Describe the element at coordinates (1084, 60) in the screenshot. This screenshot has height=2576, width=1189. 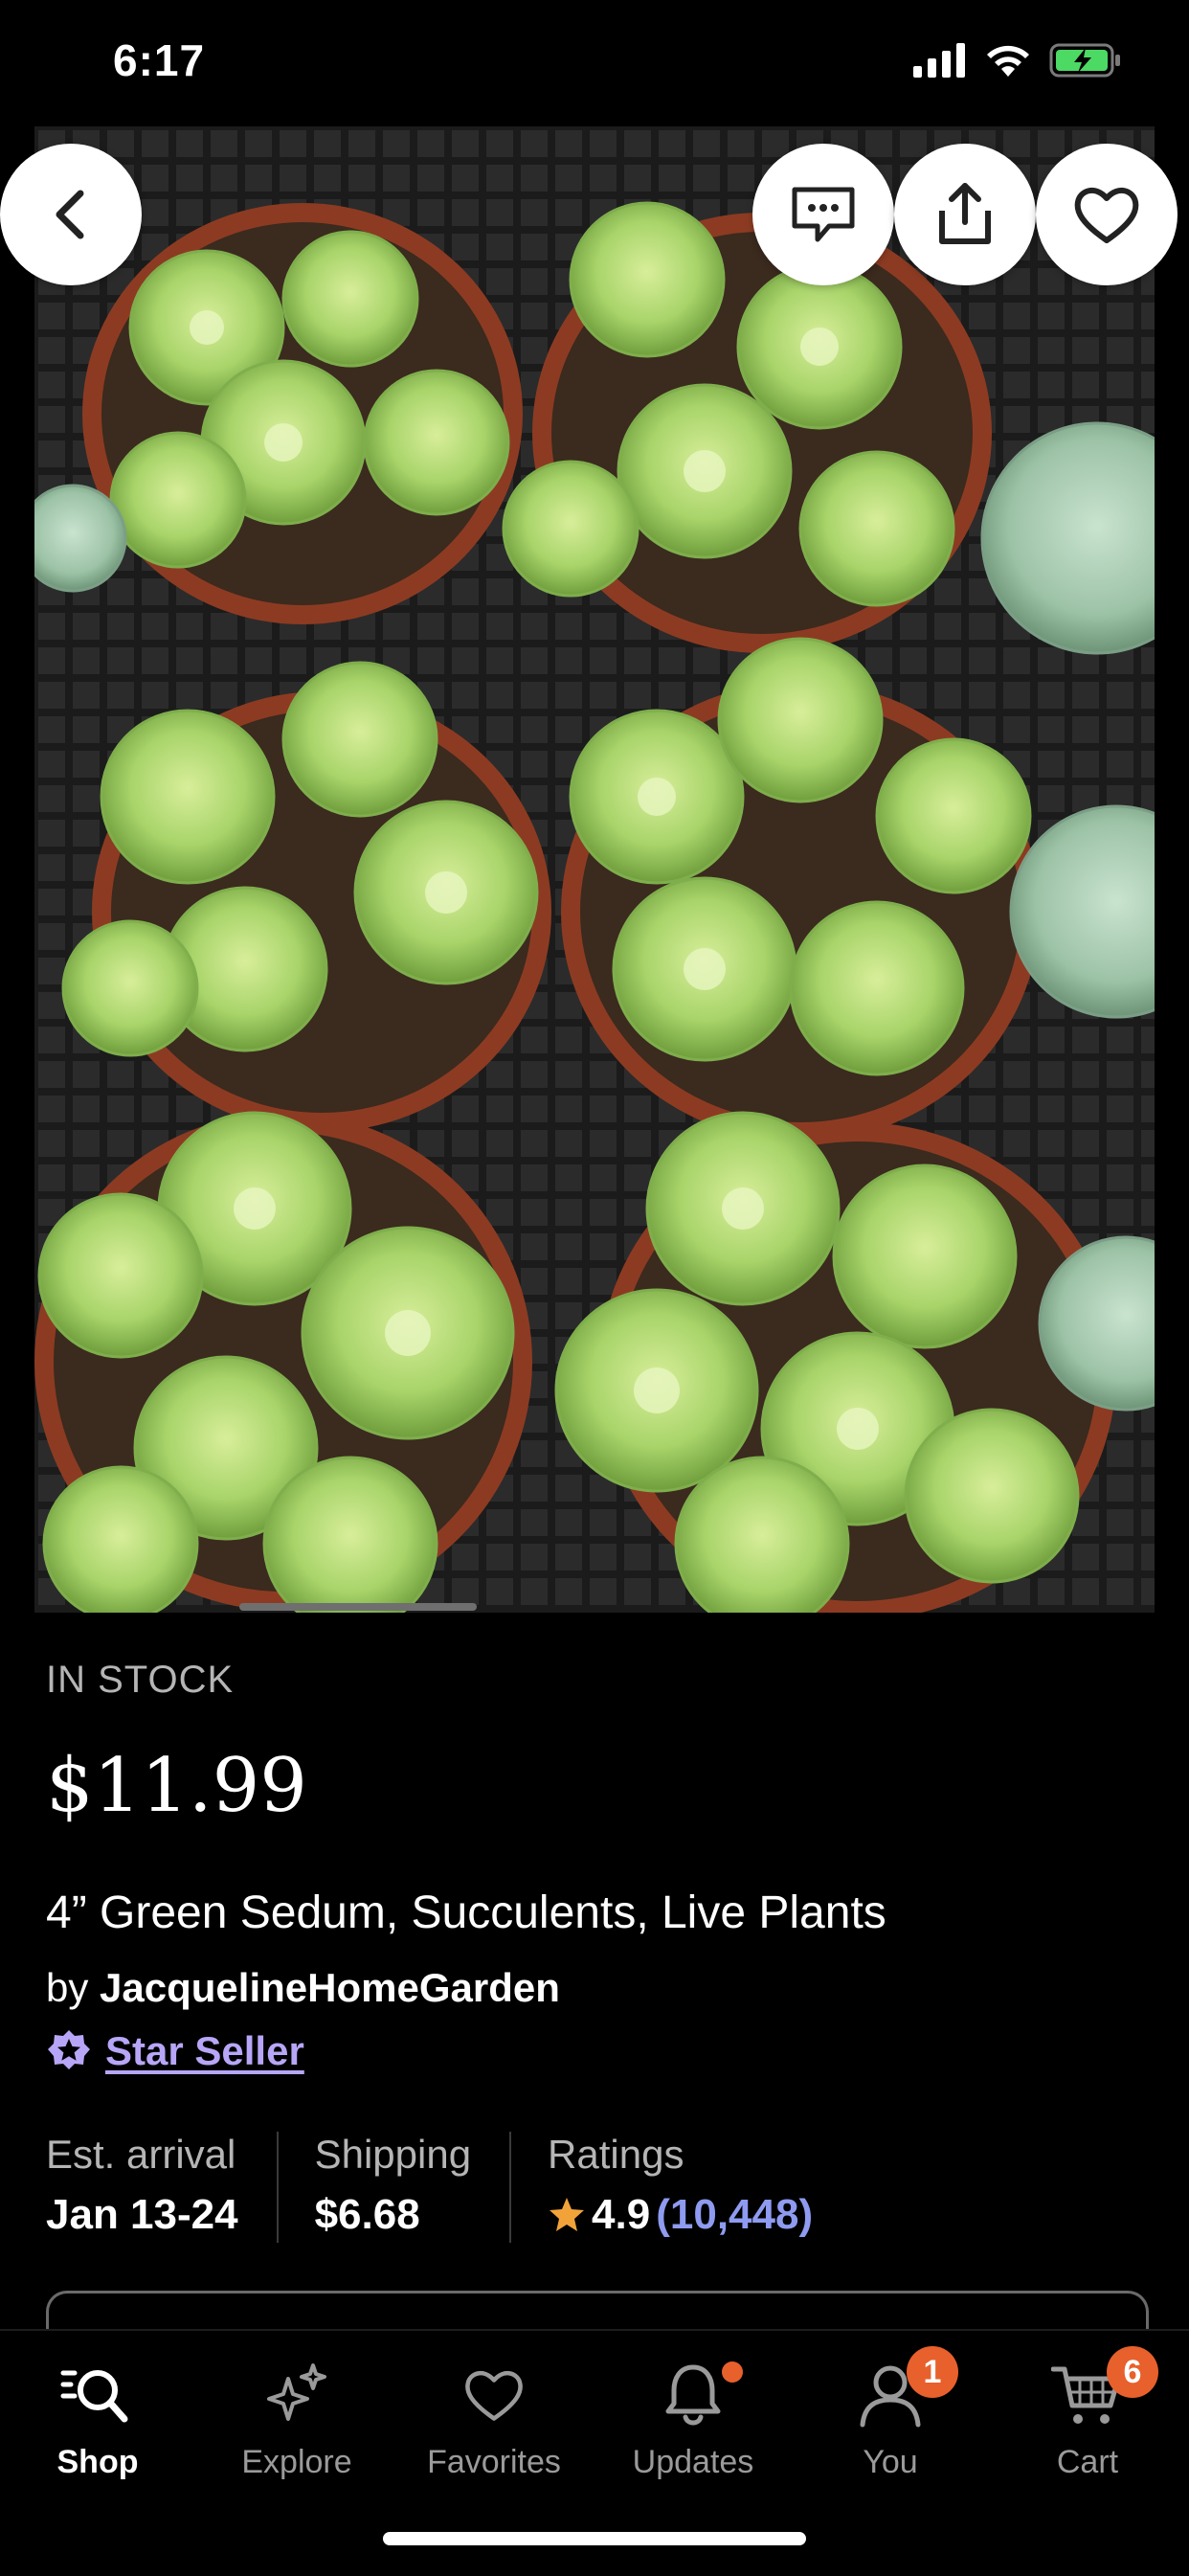
I see `battery-charging-icon` at that location.